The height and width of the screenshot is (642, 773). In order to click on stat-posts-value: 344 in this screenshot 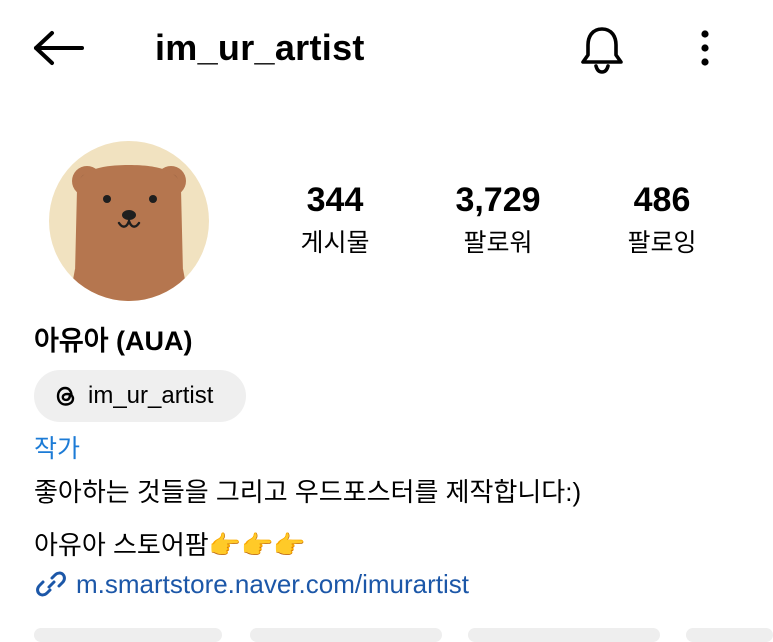, I will do `click(335, 200)`.